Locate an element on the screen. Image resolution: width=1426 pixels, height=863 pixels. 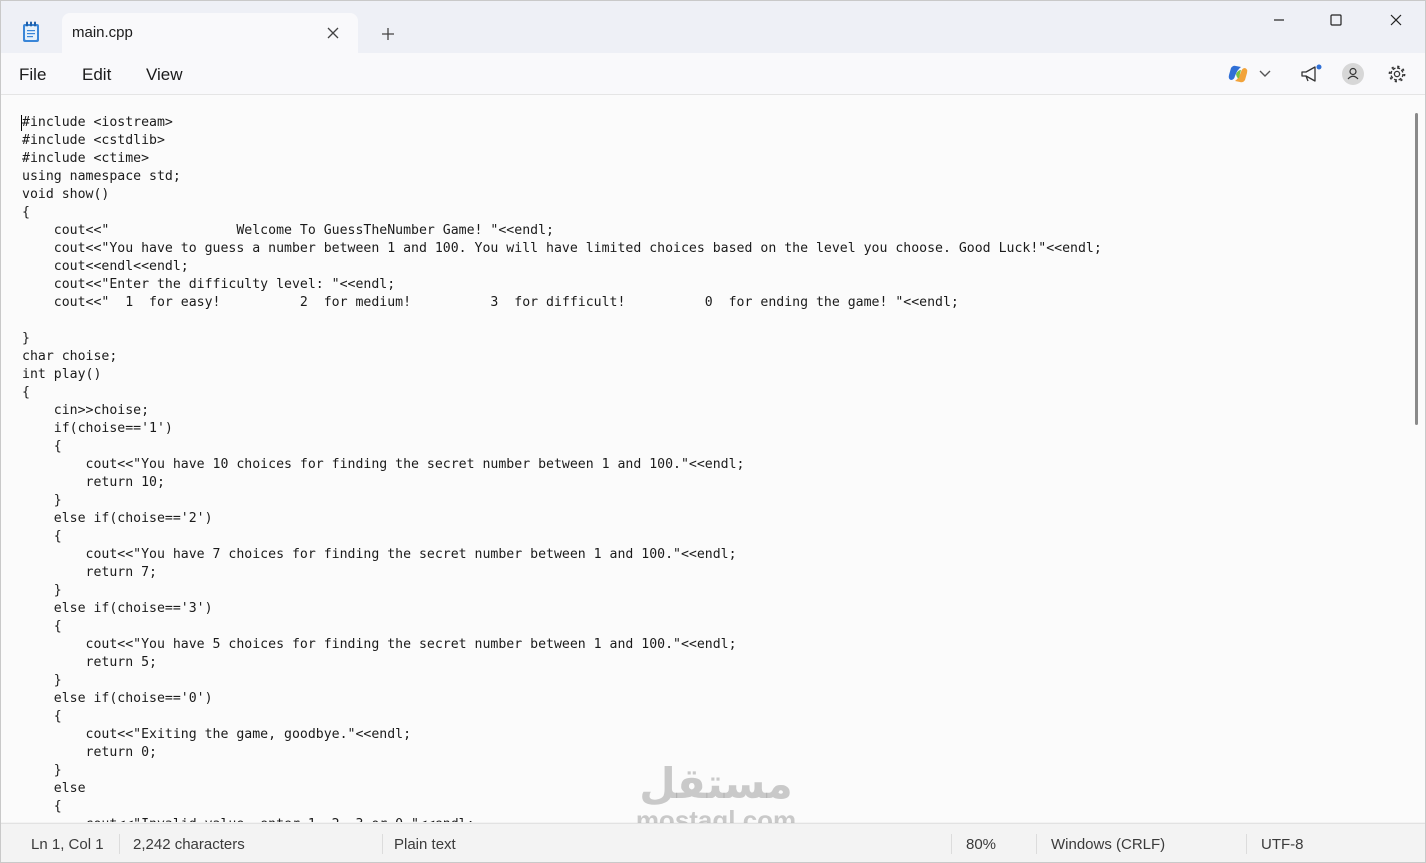
menu-view: View is located at coordinates (164, 75).